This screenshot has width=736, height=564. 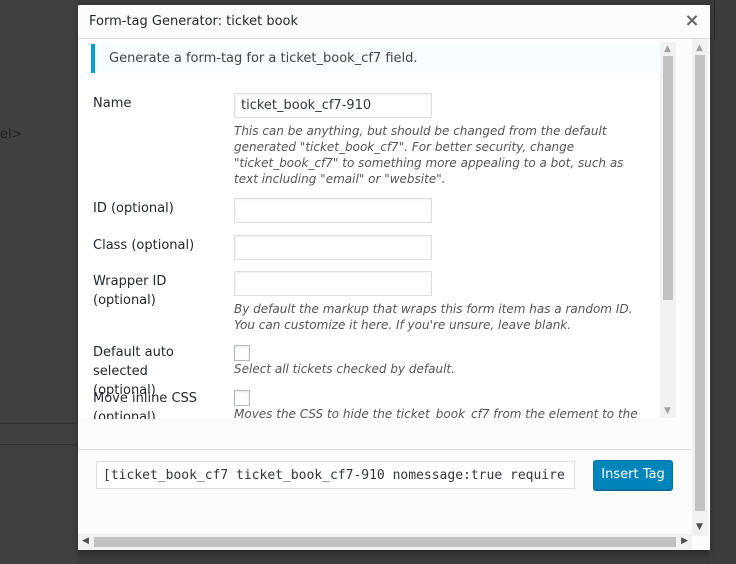 What do you see at coordinates (684, 541) in the screenshot?
I see `chevron-right-icon: ▶` at bounding box center [684, 541].